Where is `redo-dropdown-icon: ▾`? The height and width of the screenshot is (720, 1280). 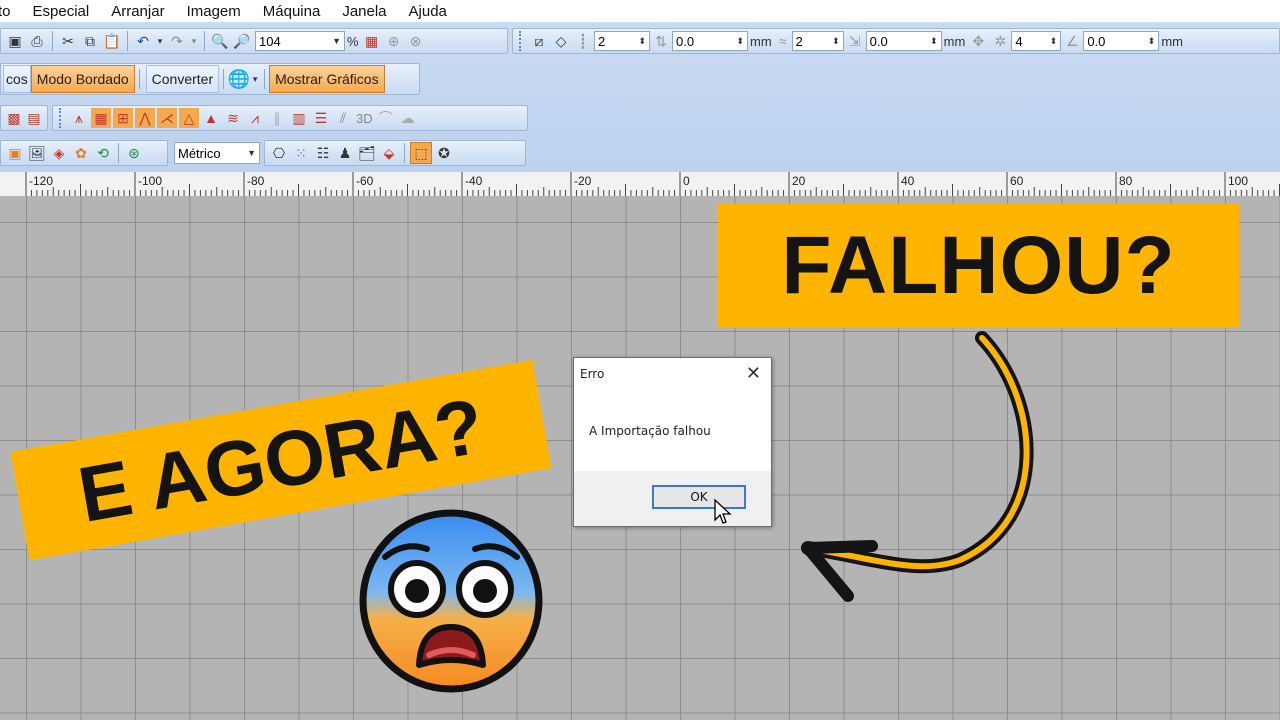
redo-dropdown-icon: ▾ is located at coordinates (194, 41).